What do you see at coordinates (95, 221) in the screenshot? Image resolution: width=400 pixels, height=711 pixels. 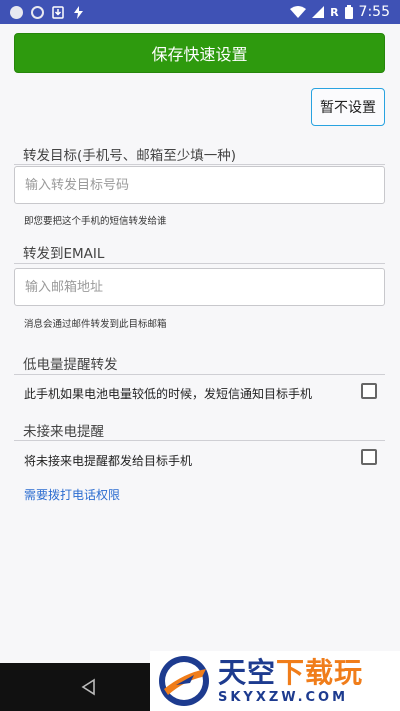 I see `target-hint: 即您要把这个手机的短信转发给谁` at bounding box center [95, 221].